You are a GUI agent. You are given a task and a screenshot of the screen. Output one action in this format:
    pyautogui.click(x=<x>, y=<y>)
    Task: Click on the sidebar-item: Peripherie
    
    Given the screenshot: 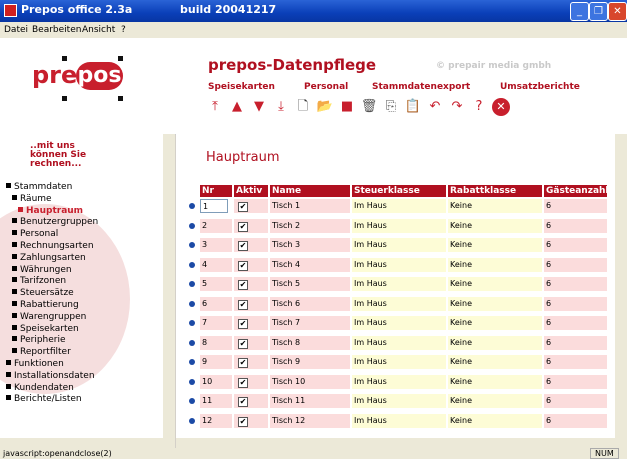 What is the action you would take?
    pyautogui.click(x=39, y=340)
    